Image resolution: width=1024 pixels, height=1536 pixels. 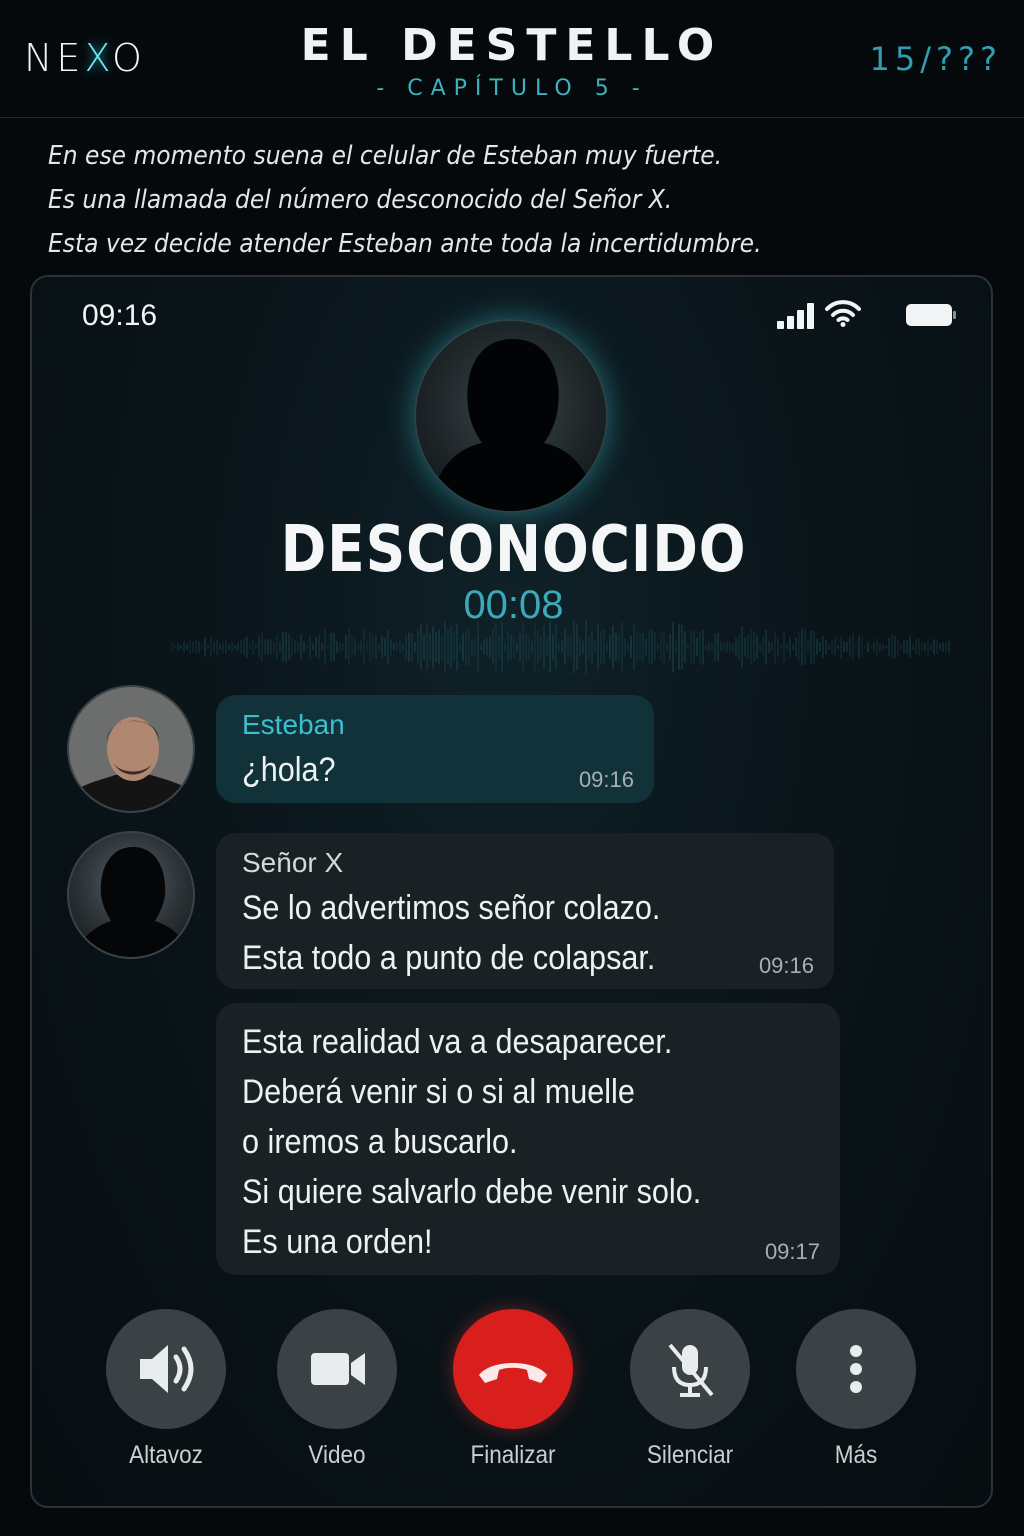 I want to click on more-label: Más, so click(x=856, y=1455).